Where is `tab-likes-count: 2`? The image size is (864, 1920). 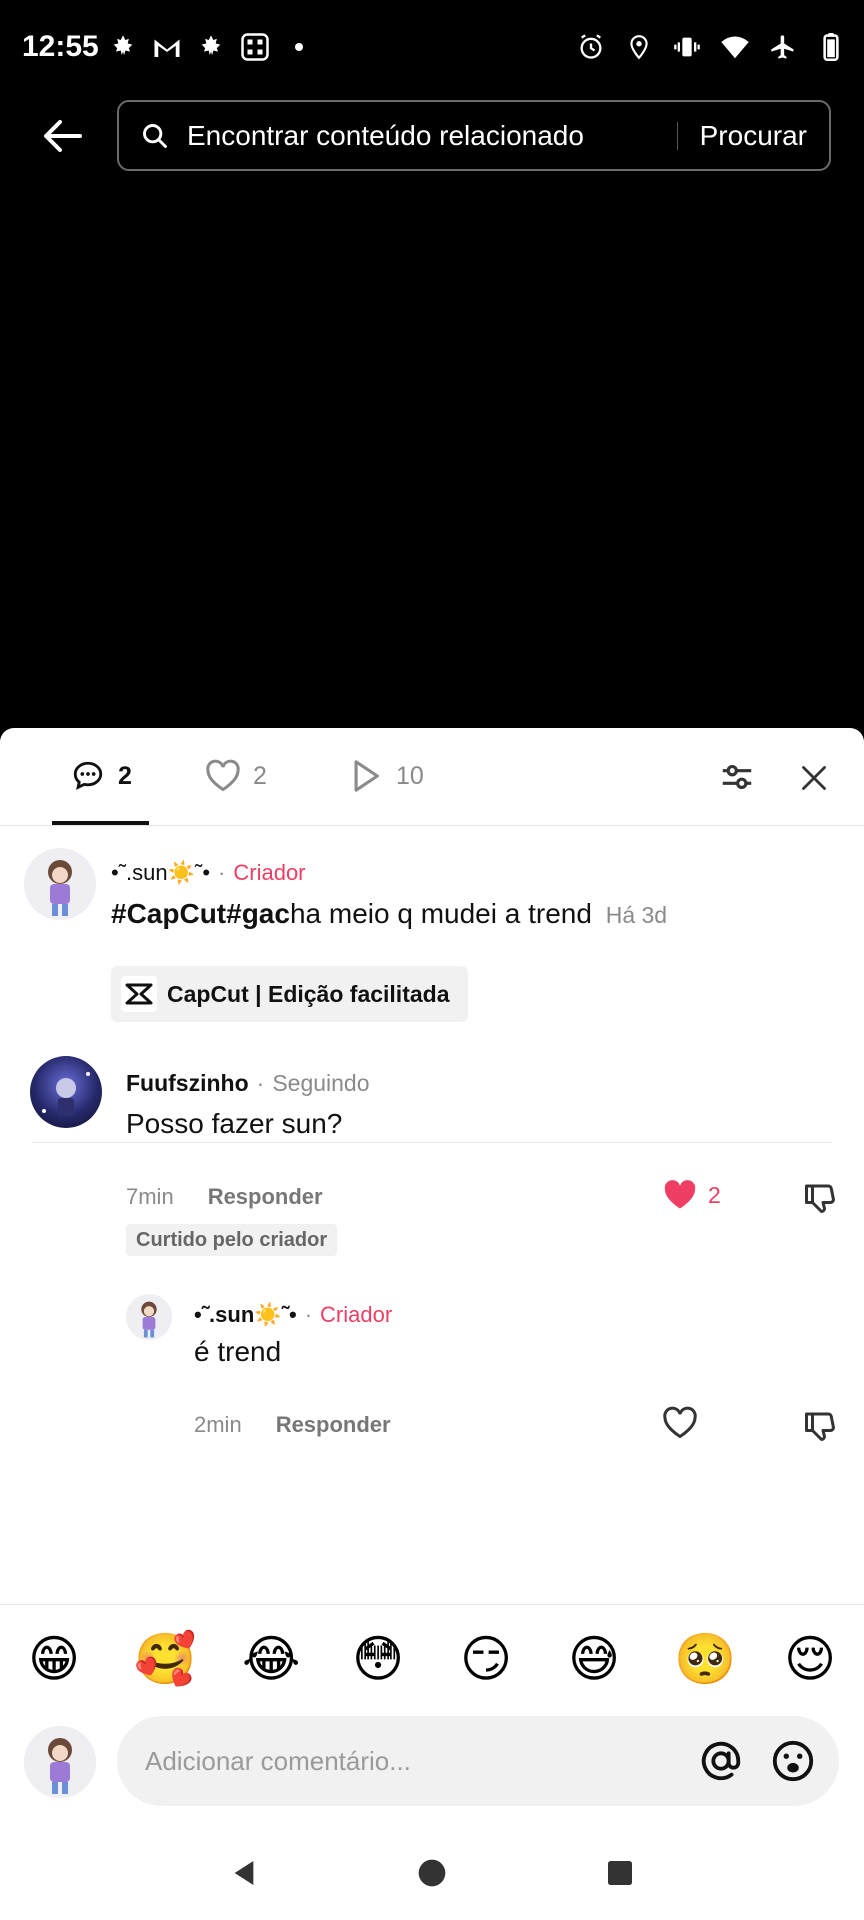 tab-likes-count: 2 is located at coordinates (260, 775).